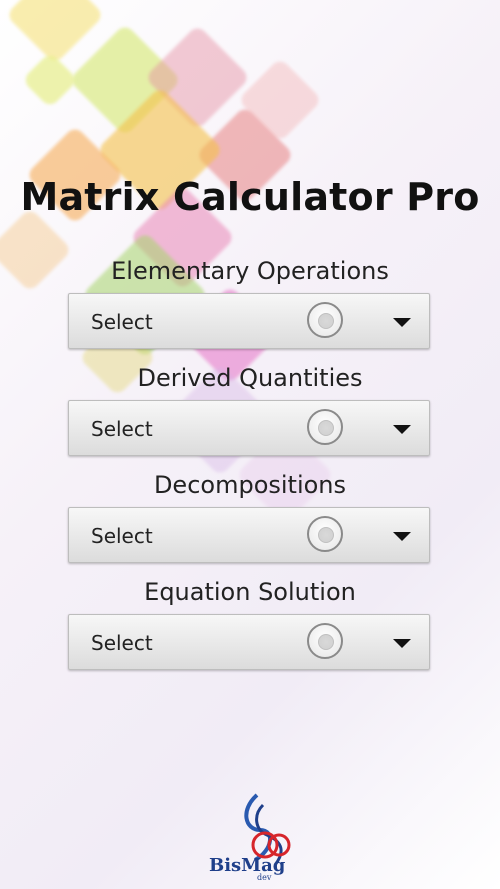 Image resolution: width=500 pixels, height=889 pixels. Describe the element at coordinates (247, 865) in the screenshot. I see `logo-wordmark: BisMag` at that location.